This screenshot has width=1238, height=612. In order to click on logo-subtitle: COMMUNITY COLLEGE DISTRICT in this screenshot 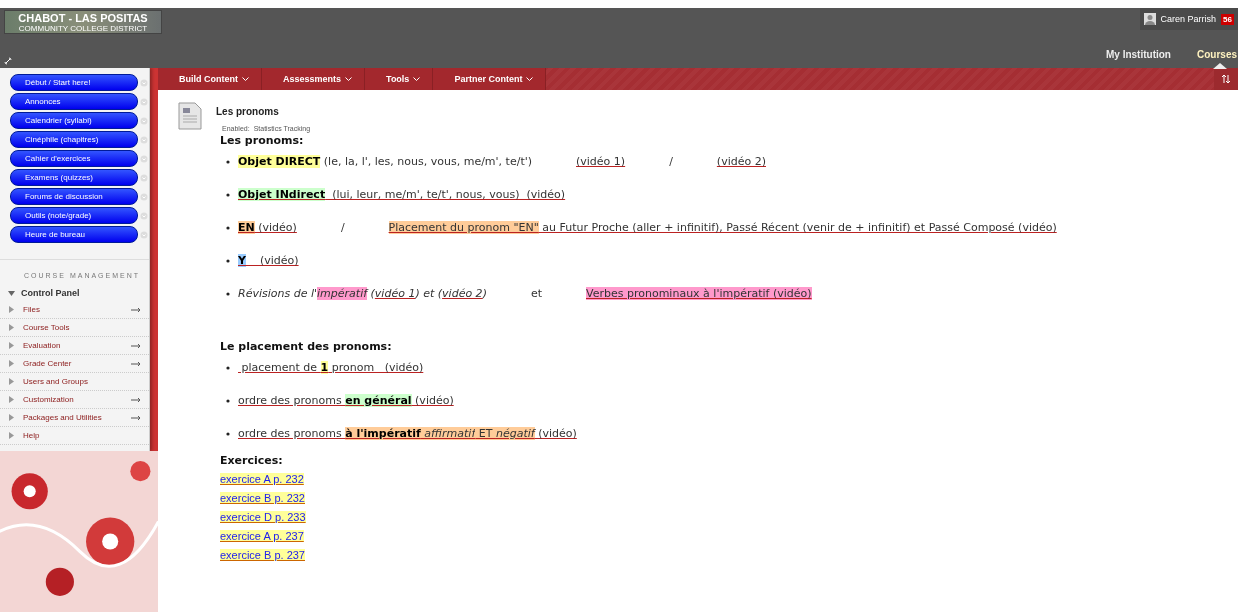, I will do `click(83, 28)`.